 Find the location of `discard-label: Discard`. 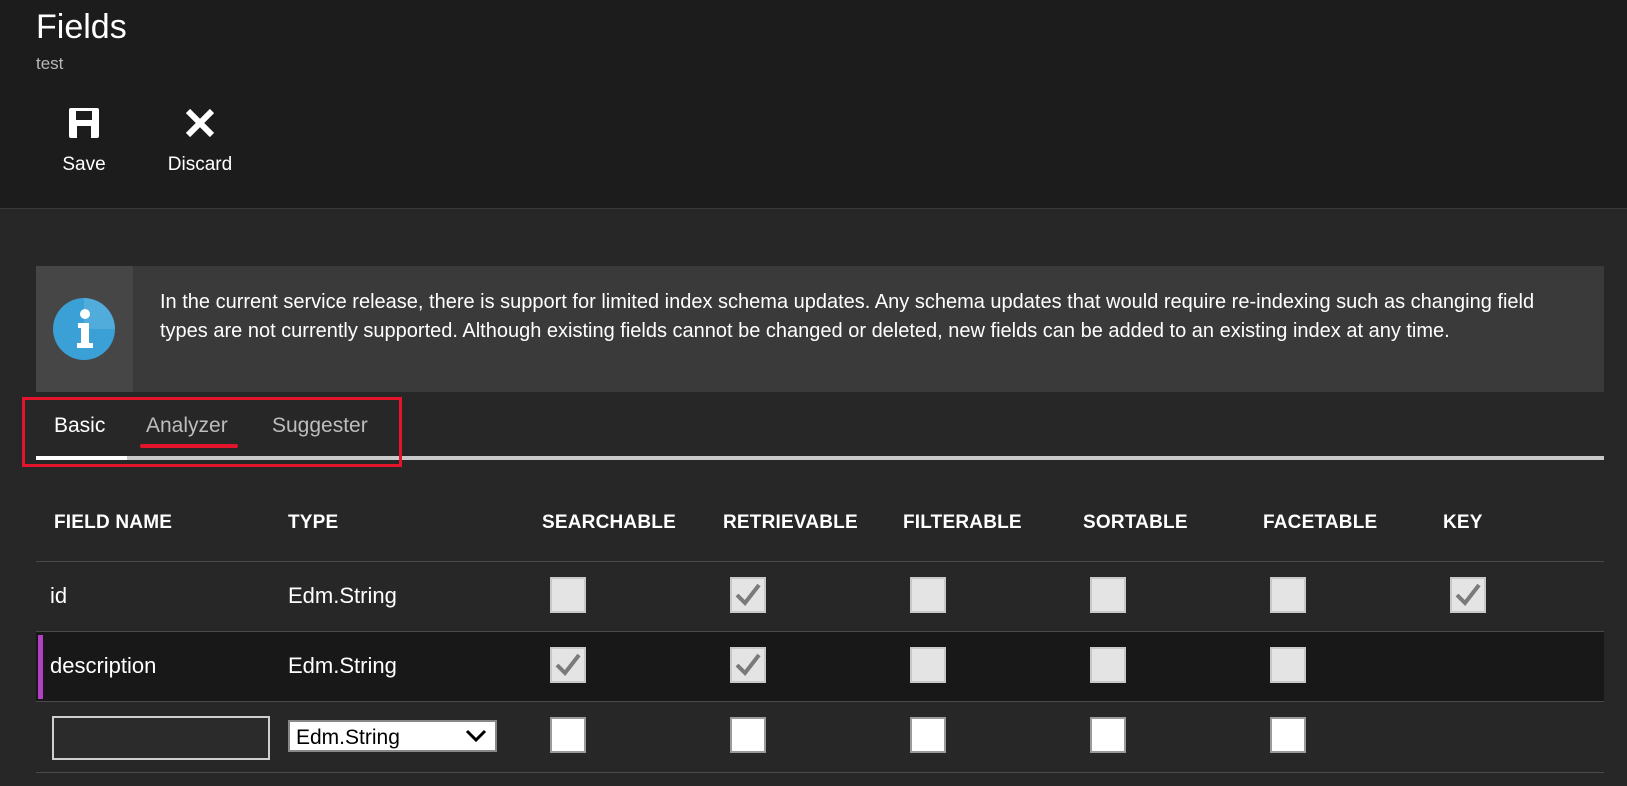

discard-label: Discard is located at coordinates (200, 164).